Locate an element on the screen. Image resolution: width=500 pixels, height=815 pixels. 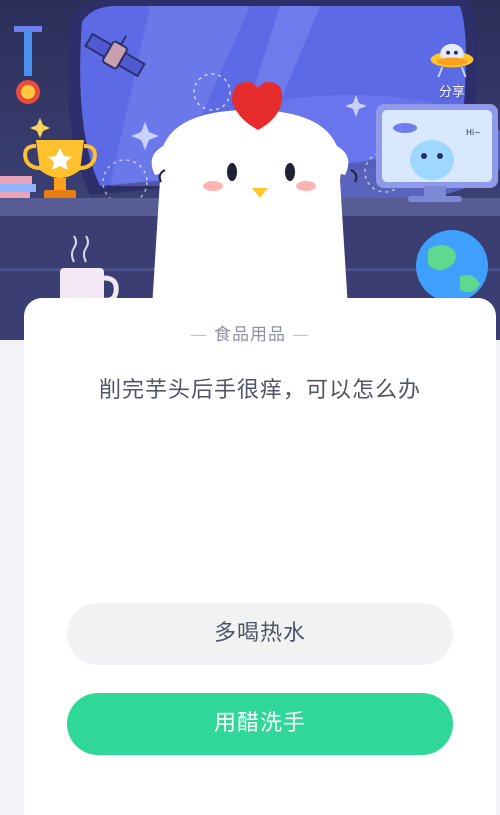
ufo-share-icon is located at coordinates (452, 60).